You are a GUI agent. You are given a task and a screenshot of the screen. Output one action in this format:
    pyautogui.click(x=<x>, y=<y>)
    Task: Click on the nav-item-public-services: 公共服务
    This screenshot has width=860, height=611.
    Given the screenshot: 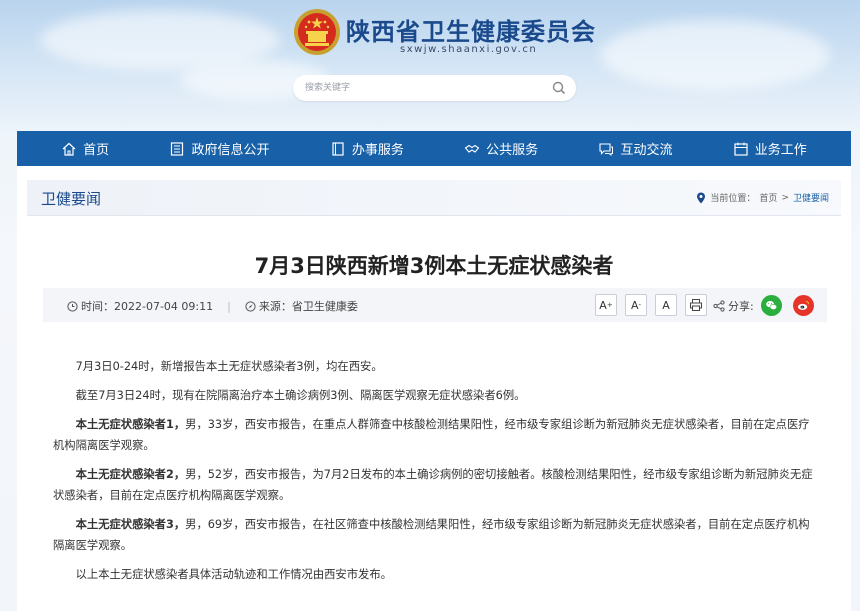 What is the action you would take?
    pyautogui.click(x=501, y=148)
    